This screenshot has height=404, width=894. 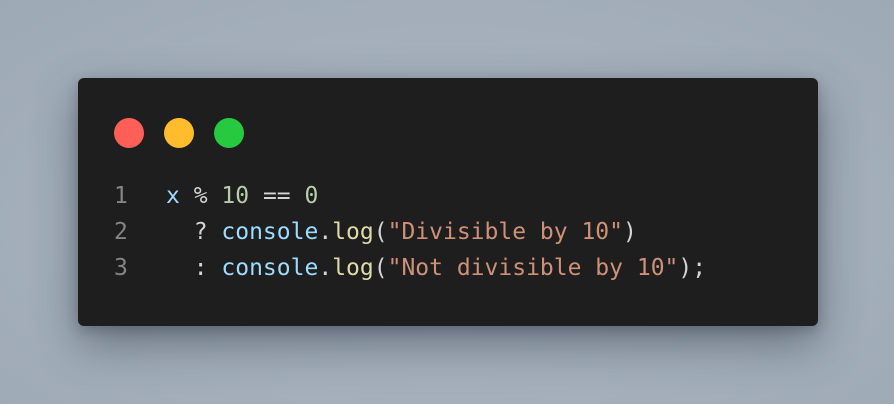 I want to click on code-token-op: ==, so click(x=277, y=196).